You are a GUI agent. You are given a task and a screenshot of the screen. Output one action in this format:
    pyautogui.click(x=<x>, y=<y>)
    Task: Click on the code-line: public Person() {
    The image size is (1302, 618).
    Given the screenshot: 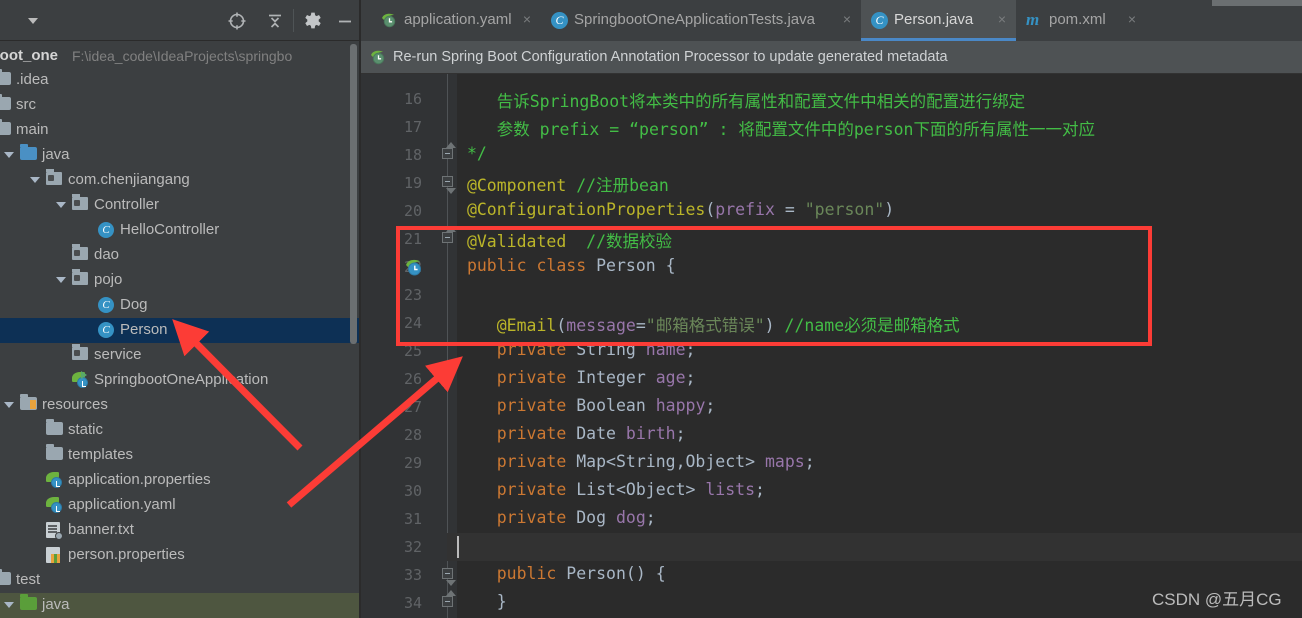 What is the action you would take?
    pyautogui.click(x=561, y=573)
    